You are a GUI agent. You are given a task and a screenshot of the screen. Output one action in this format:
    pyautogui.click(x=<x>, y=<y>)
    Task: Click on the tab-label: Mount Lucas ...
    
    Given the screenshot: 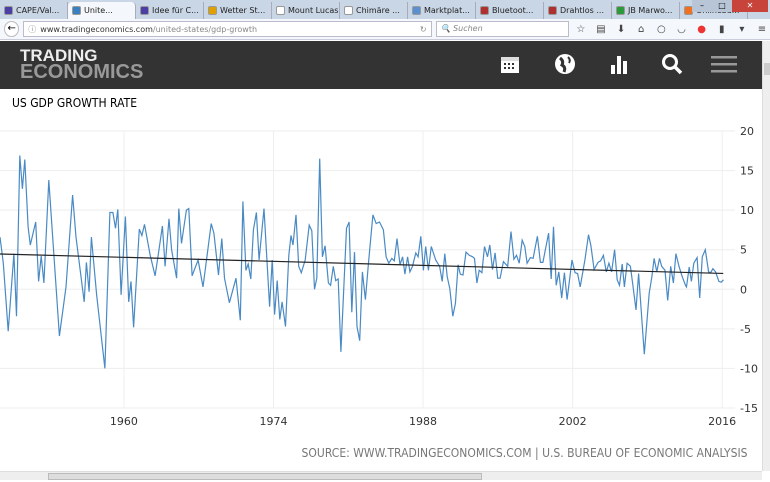 What is the action you would take?
    pyautogui.click(x=313, y=10)
    